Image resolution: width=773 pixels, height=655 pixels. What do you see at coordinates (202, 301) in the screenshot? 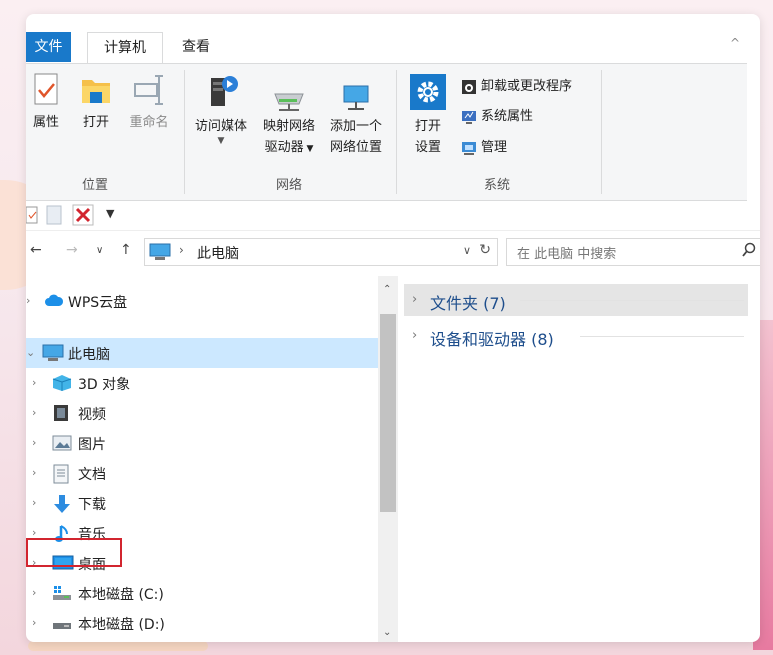
I see `tree-item-wps-cloud: › WPS云盘` at bounding box center [202, 301].